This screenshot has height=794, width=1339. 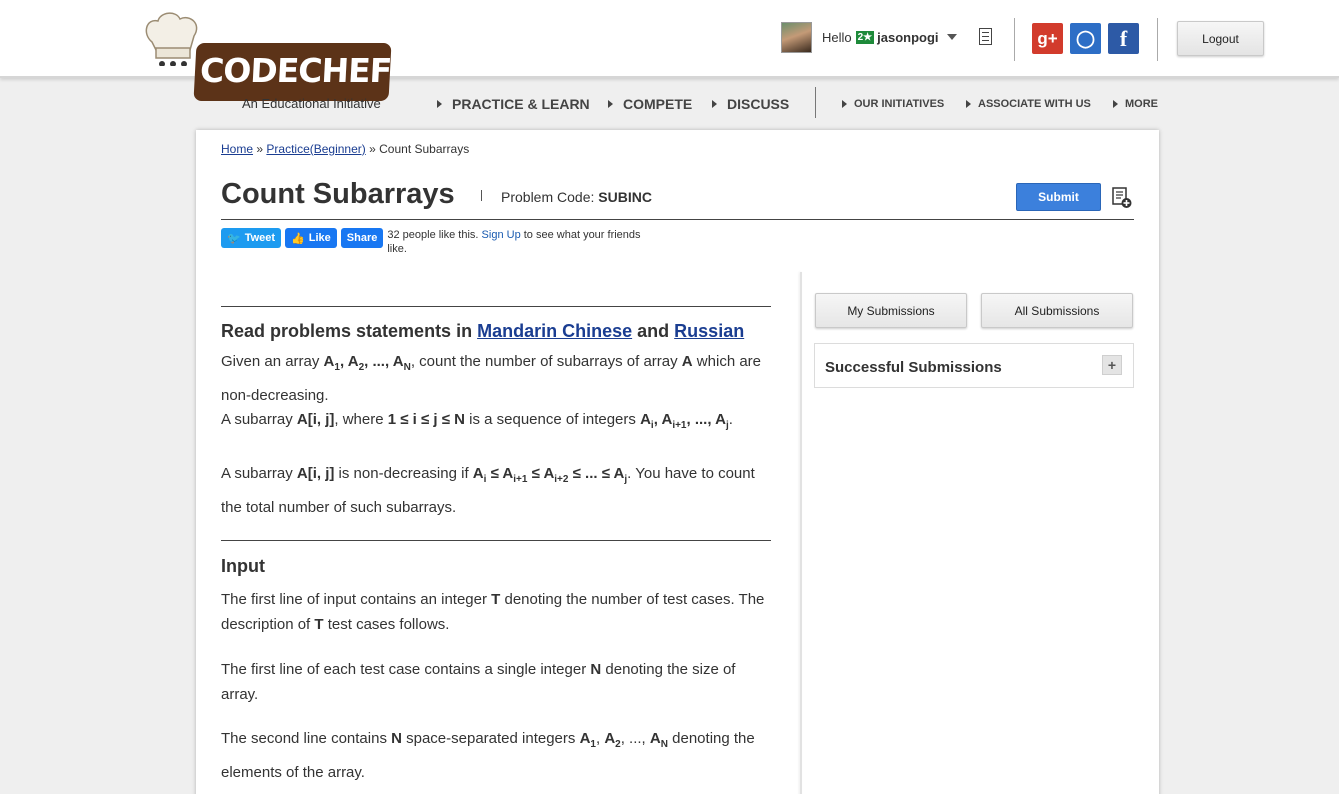 I want to click on nav-our-initiatives: OUR INITIATIVES, so click(x=893, y=104).